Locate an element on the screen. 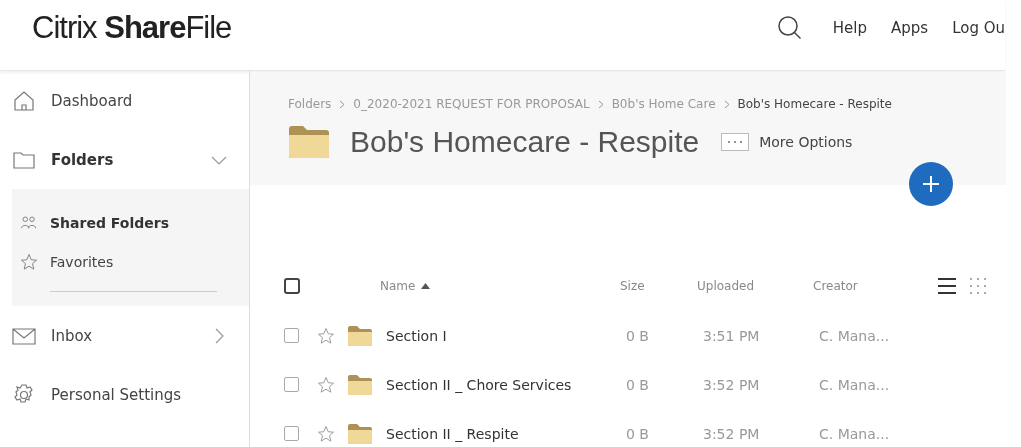  sidebar-item: Inbox is located at coordinates (72, 335).